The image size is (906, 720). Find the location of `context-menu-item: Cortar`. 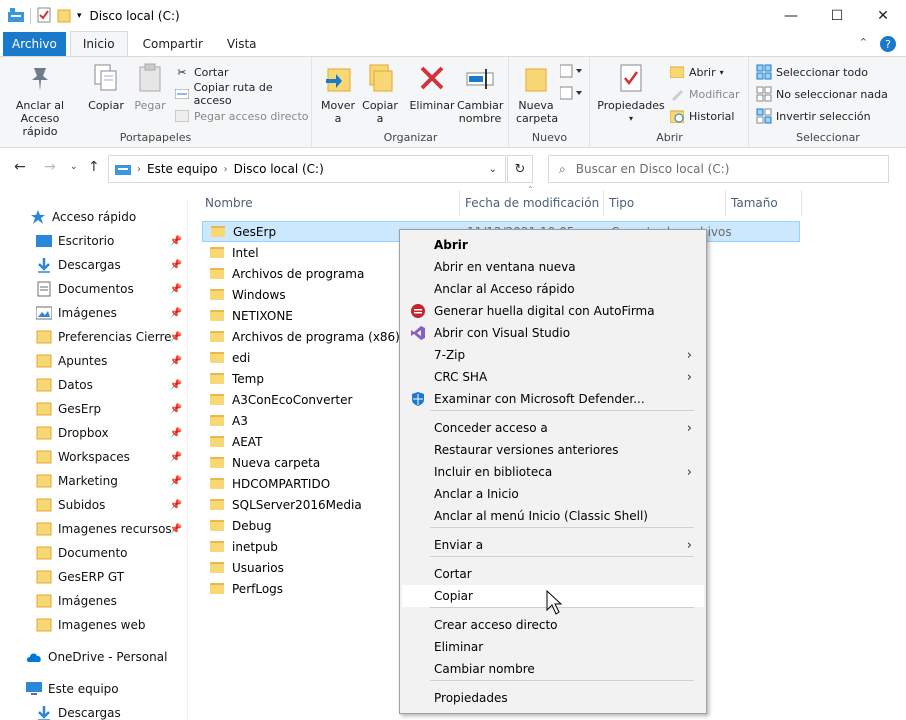

context-menu-item: Cortar is located at coordinates (553, 574).